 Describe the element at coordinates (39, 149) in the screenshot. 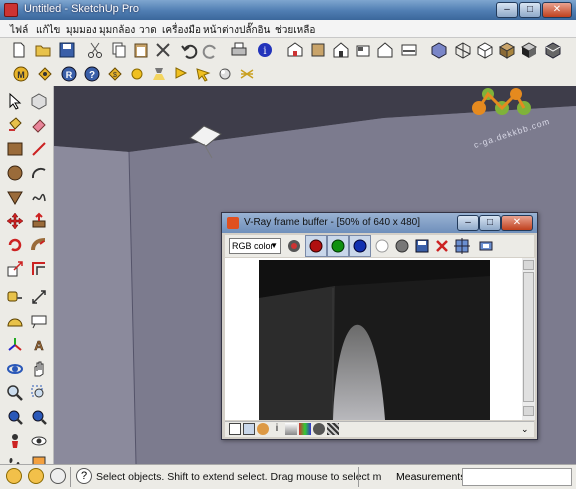

I see `line-tool-icon` at that location.